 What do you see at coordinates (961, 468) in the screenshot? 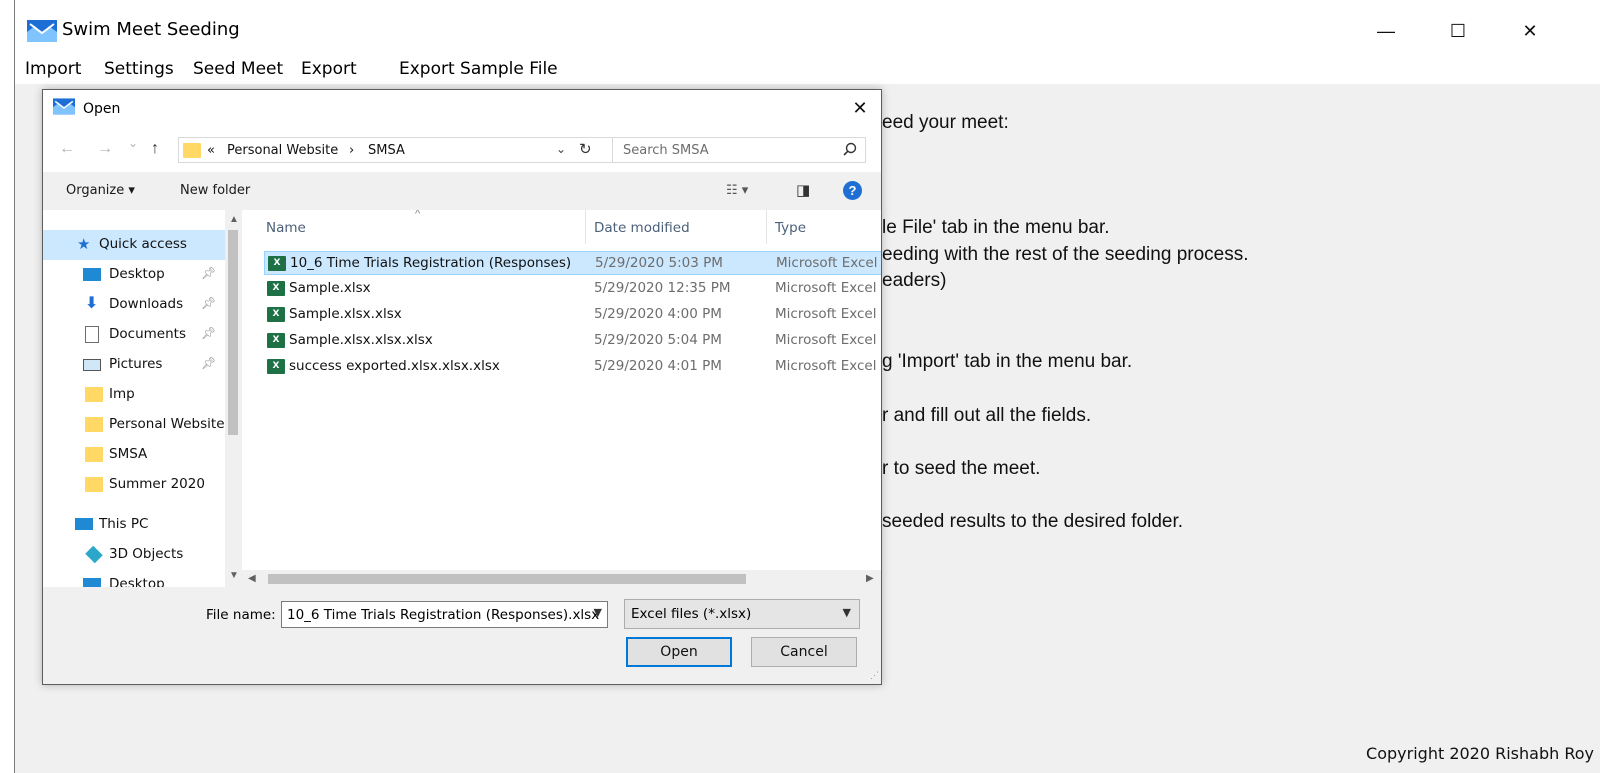
I see `instruction-line: r to seed the meet.` at bounding box center [961, 468].